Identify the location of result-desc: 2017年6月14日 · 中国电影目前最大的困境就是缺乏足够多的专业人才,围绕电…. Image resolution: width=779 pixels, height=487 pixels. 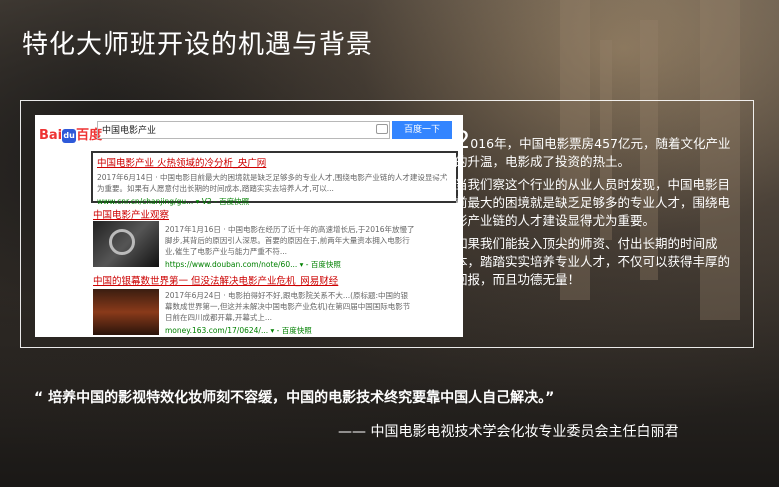
(272, 183).